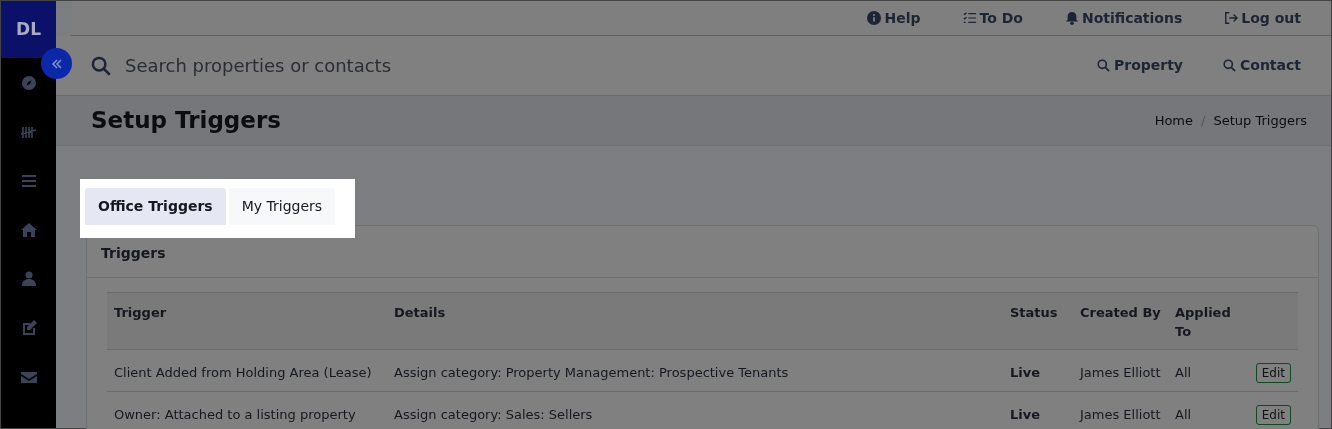 This screenshot has width=1332, height=429. I want to click on nav-link: Notifications, so click(1123, 18).